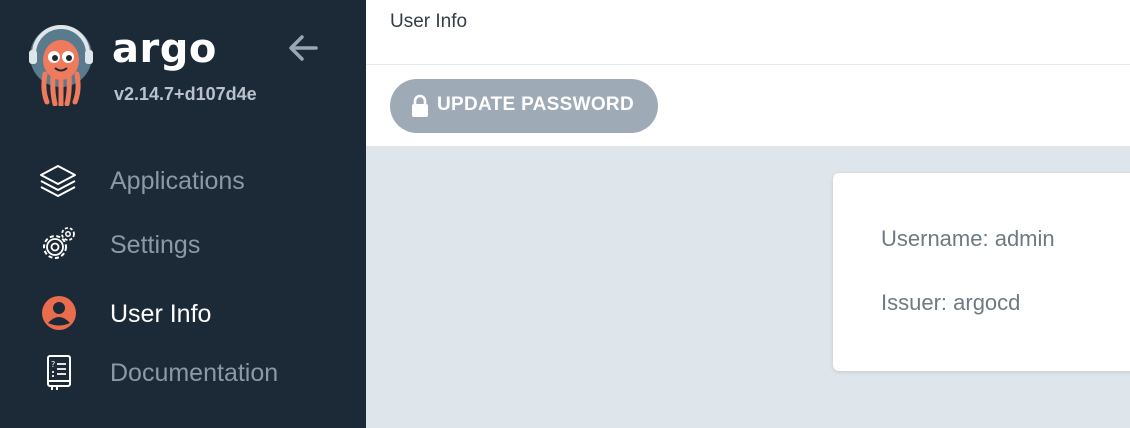 Image resolution: width=1130 pixels, height=428 pixels. What do you see at coordinates (161, 314) in the screenshot?
I see `sidebar-item-label: User Info` at bounding box center [161, 314].